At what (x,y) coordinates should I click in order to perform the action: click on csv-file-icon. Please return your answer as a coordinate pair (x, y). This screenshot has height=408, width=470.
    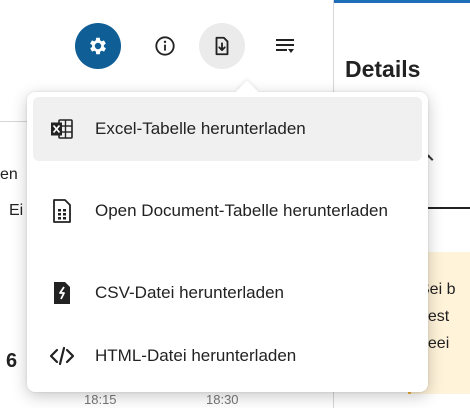
    Looking at the image, I should click on (62, 293).